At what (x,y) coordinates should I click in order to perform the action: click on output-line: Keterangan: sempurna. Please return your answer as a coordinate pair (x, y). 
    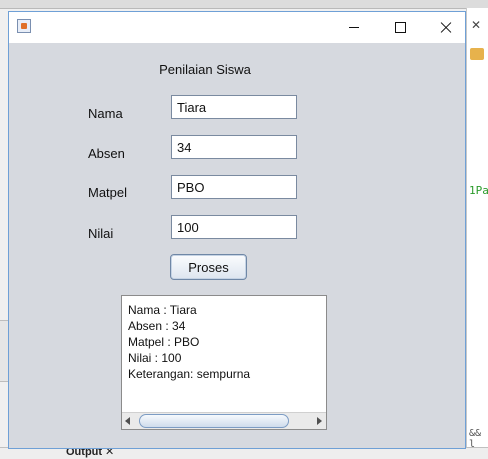
    Looking at the image, I should click on (189, 374).